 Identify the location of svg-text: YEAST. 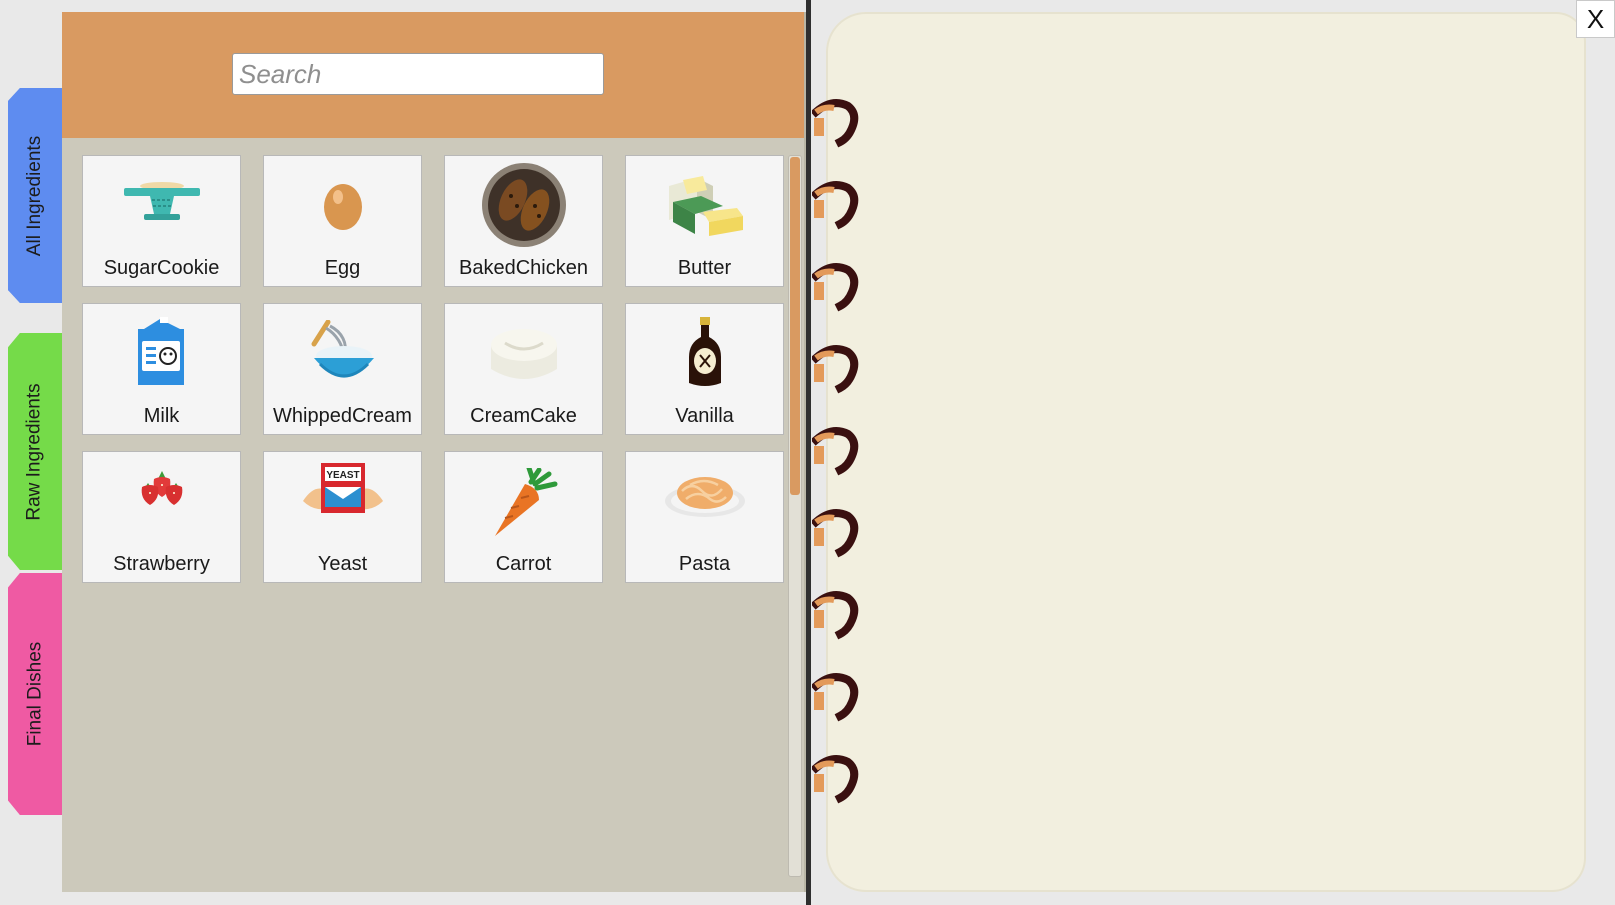
(342, 475).